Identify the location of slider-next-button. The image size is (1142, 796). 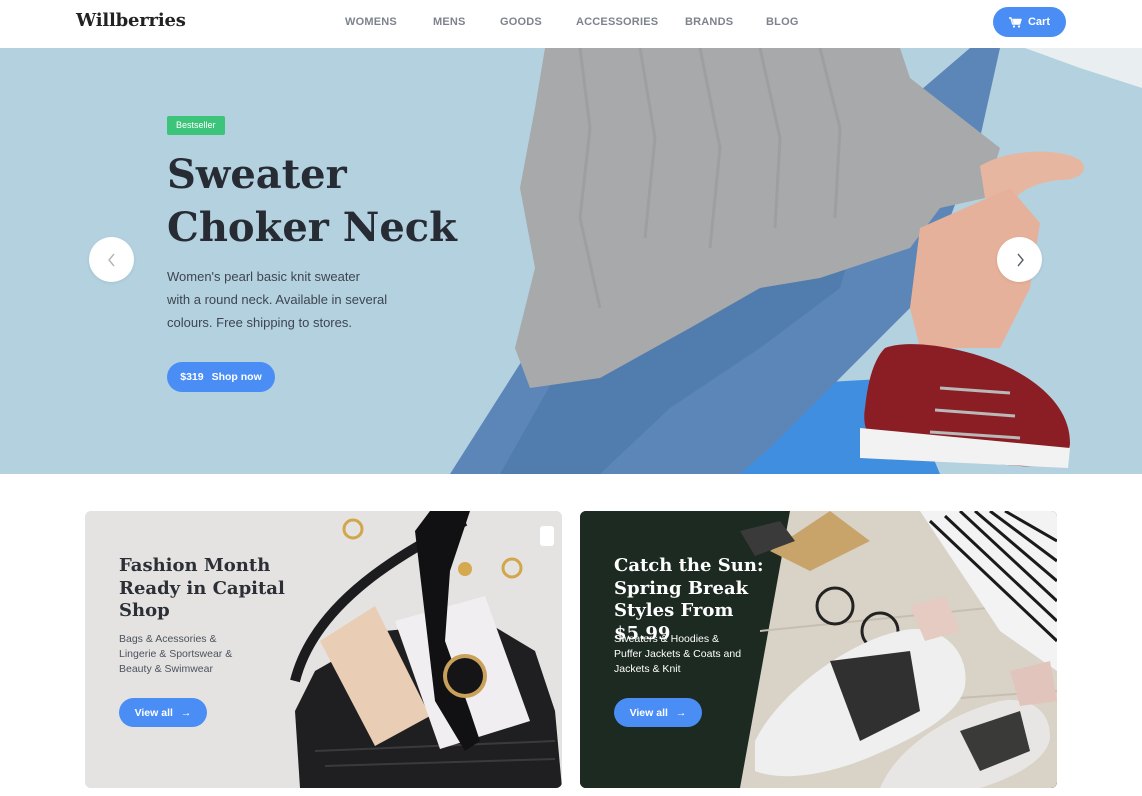
(1019, 259).